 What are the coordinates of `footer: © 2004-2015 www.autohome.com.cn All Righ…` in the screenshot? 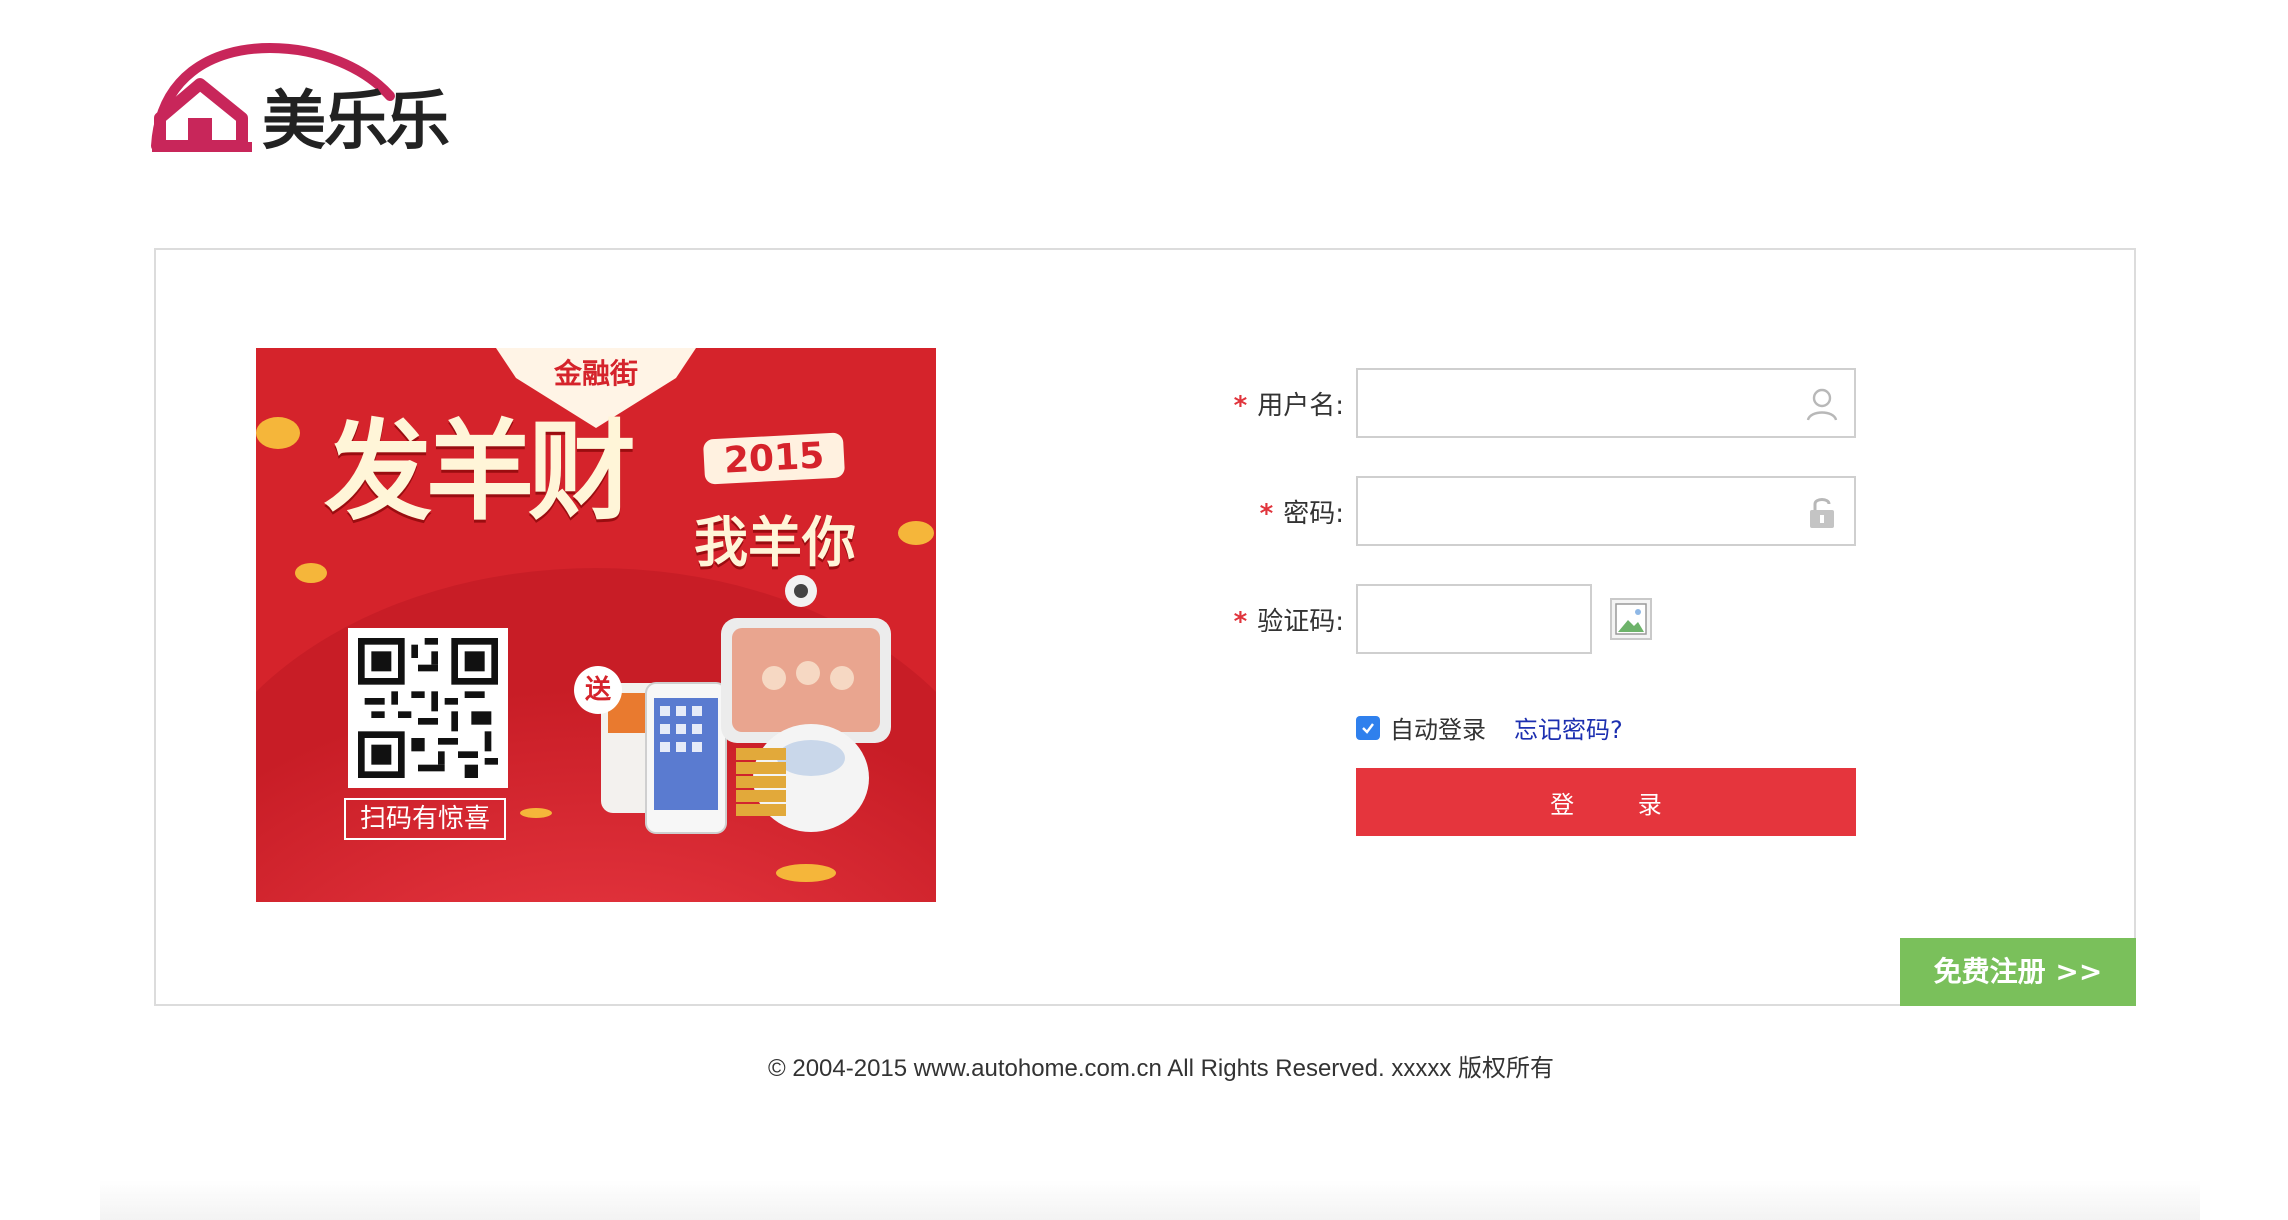 It's located at (1144, 1065).